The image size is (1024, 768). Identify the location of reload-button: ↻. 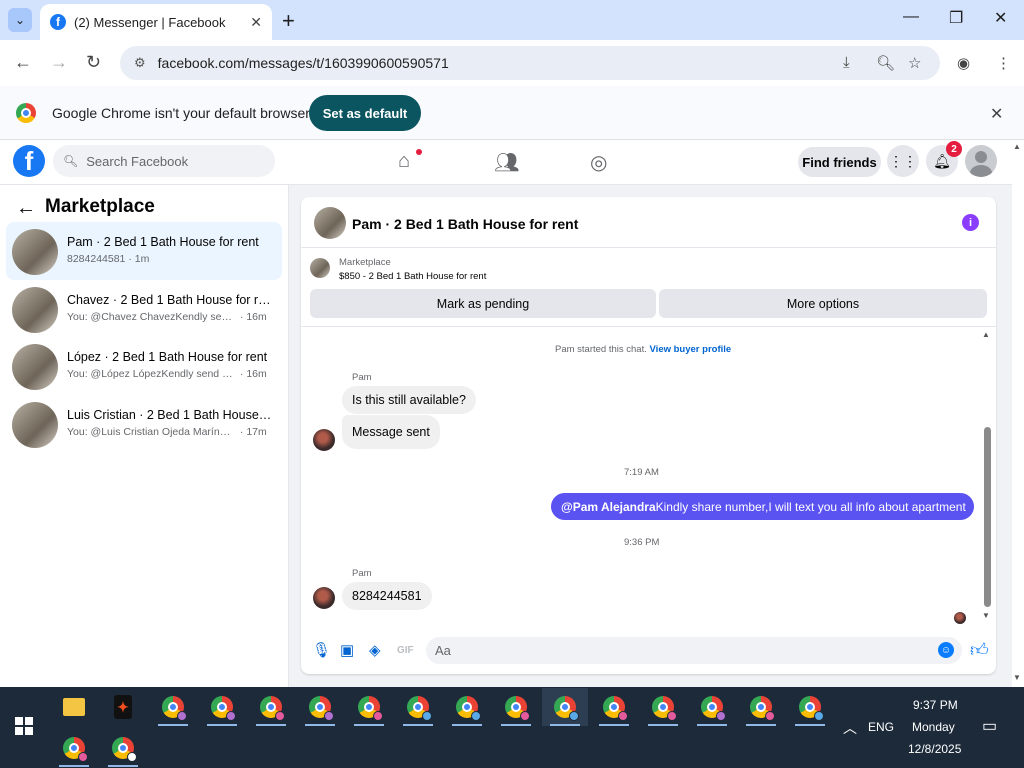
(93, 62).